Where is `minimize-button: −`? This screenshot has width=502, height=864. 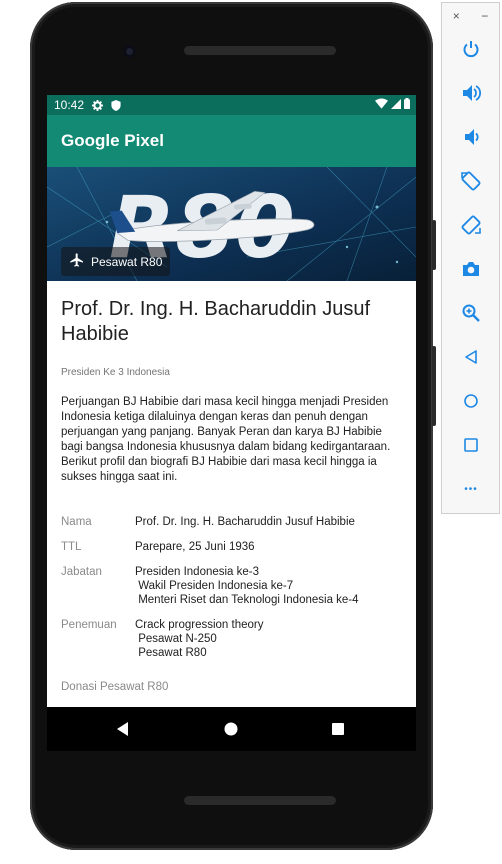 minimize-button: − is located at coordinates (484, 16).